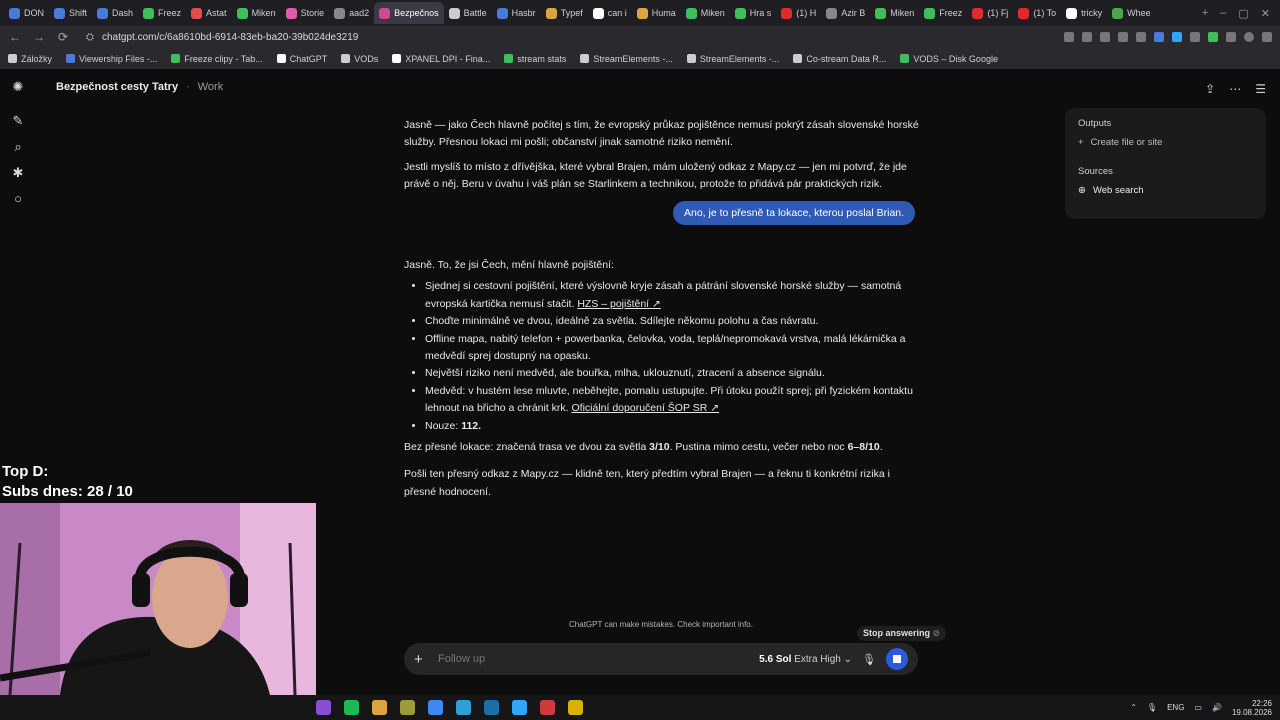 The width and height of the screenshot is (1280, 720). Describe the element at coordinates (1252, 708) in the screenshot. I see `clock: 22:26 19.08.2026` at that location.